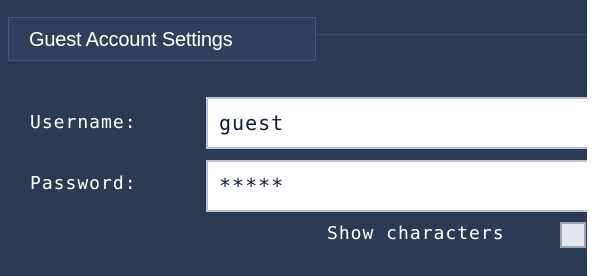  Describe the element at coordinates (416, 233) in the screenshot. I see `show-characters-label: Show characters` at that location.